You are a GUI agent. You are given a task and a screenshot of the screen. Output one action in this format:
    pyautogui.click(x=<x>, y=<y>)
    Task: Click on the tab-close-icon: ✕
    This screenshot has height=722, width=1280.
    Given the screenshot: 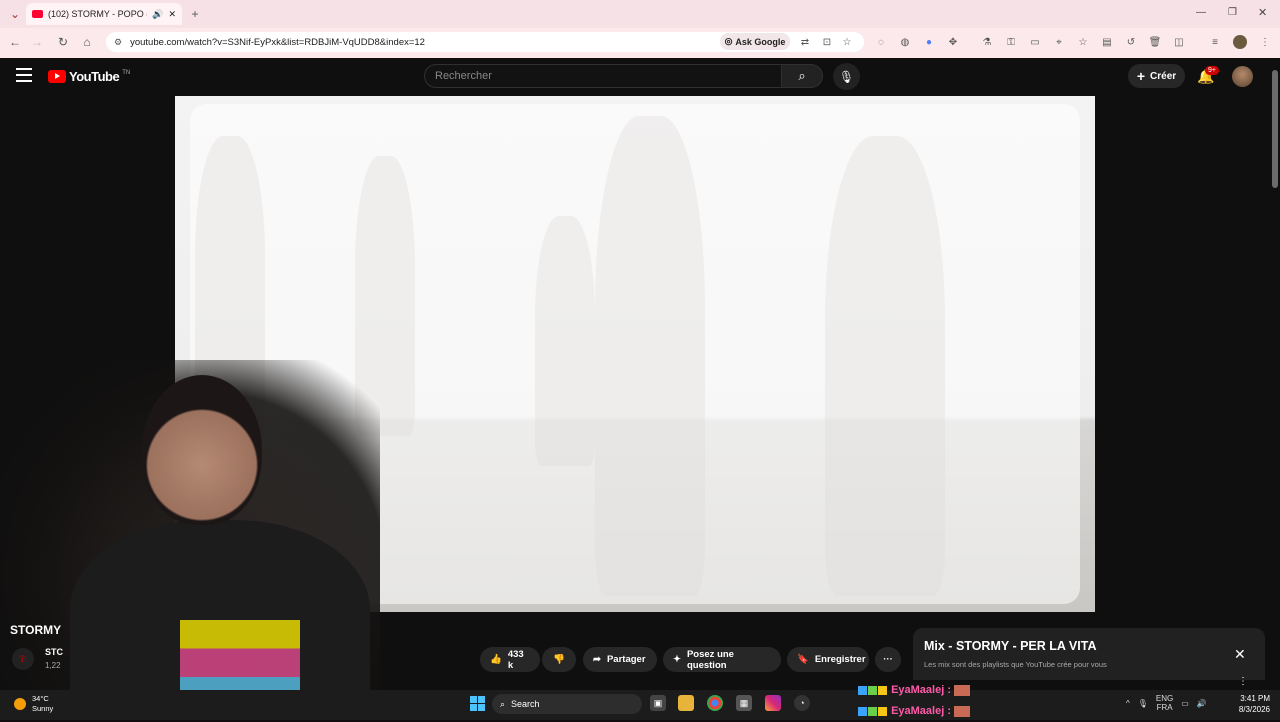 What is the action you would take?
    pyautogui.click(x=172, y=14)
    